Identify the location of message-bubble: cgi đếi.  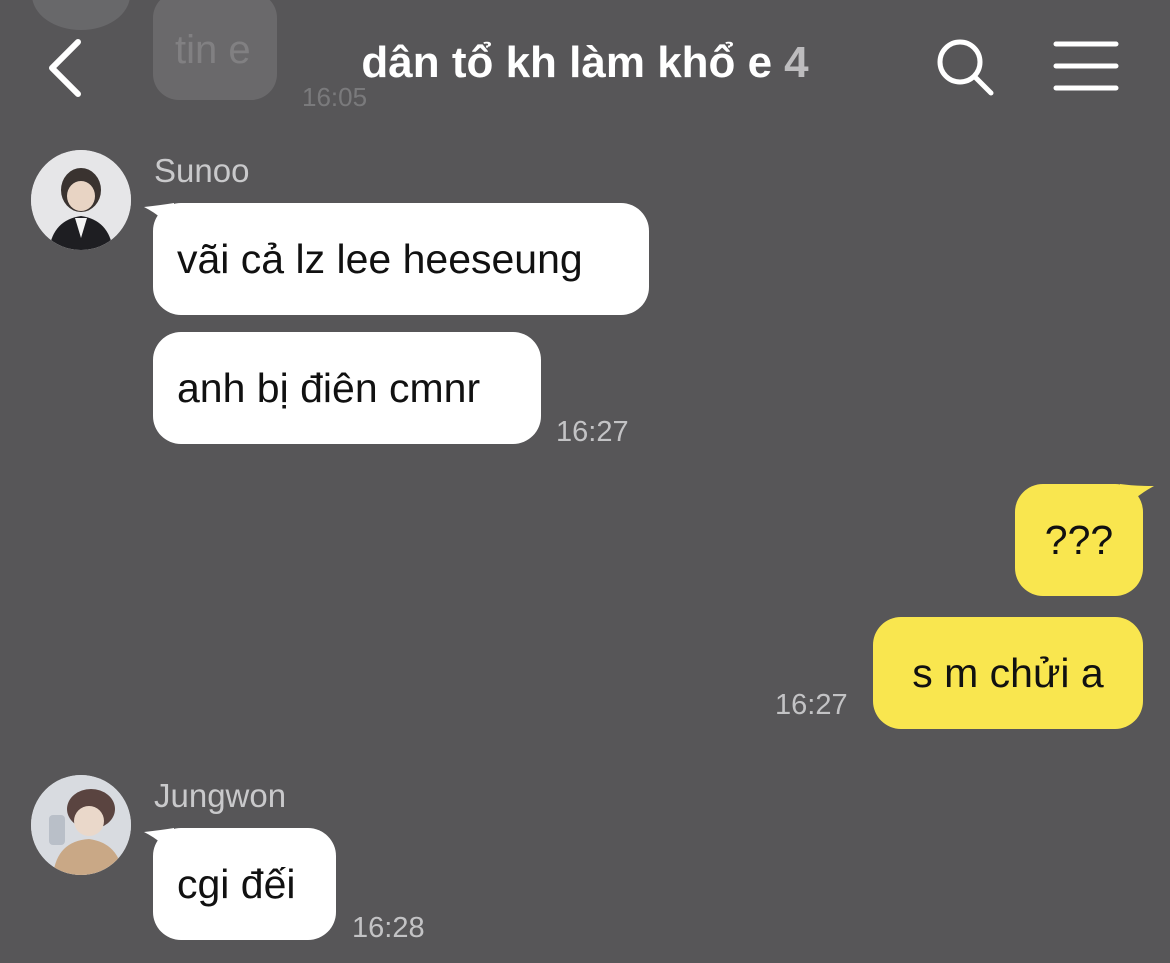
(244, 884).